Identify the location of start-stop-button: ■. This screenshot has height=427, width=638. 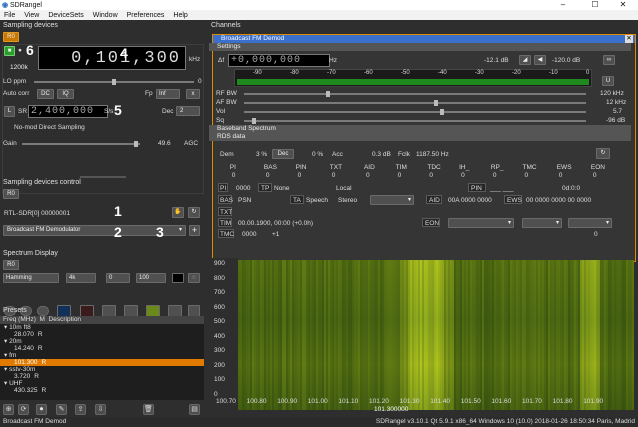
(9, 51).